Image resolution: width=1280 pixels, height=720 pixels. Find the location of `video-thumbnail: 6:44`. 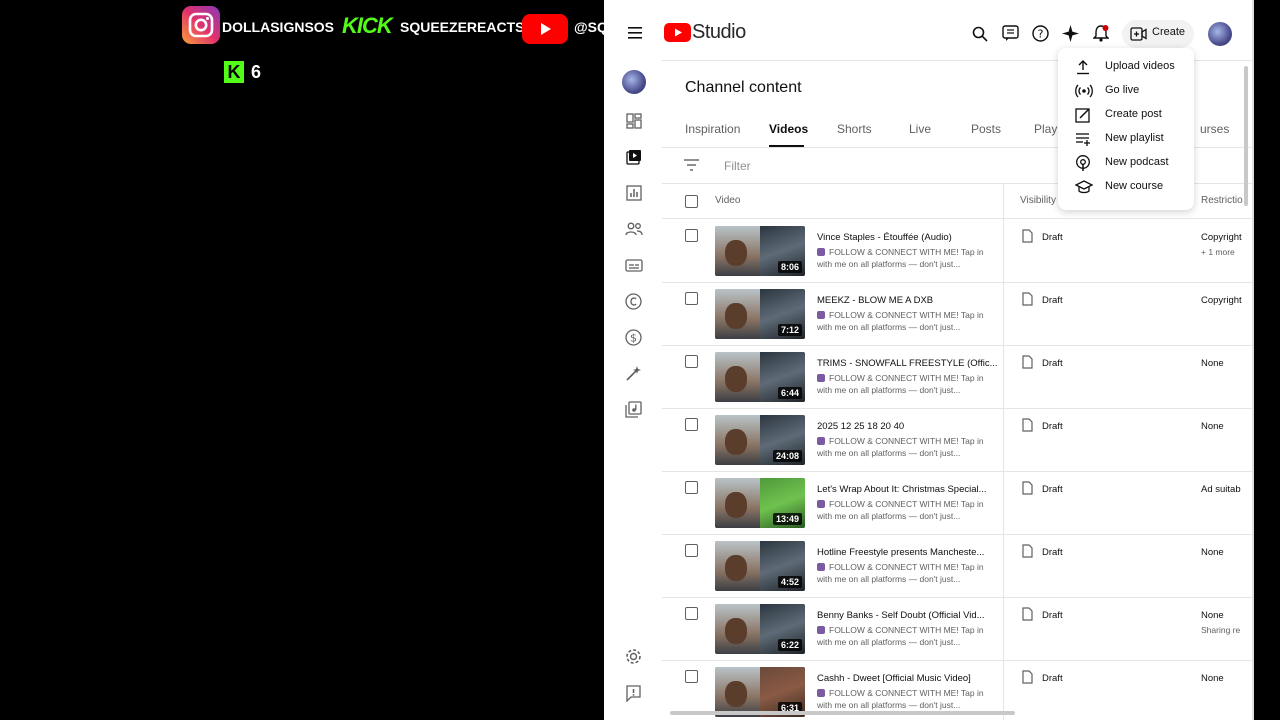

video-thumbnail: 6:44 is located at coordinates (760, 377).